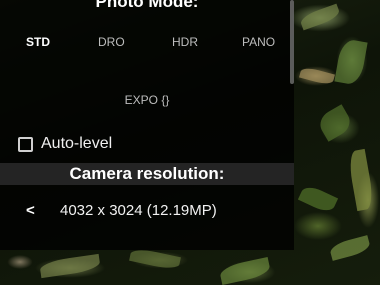 The width and height of the screenshot is (380, 285). What do you see at coordinates (147, 174) in the screenshot?
I see `camera-resolution-title: Camera resolution:` at bounding box center [147, 174].